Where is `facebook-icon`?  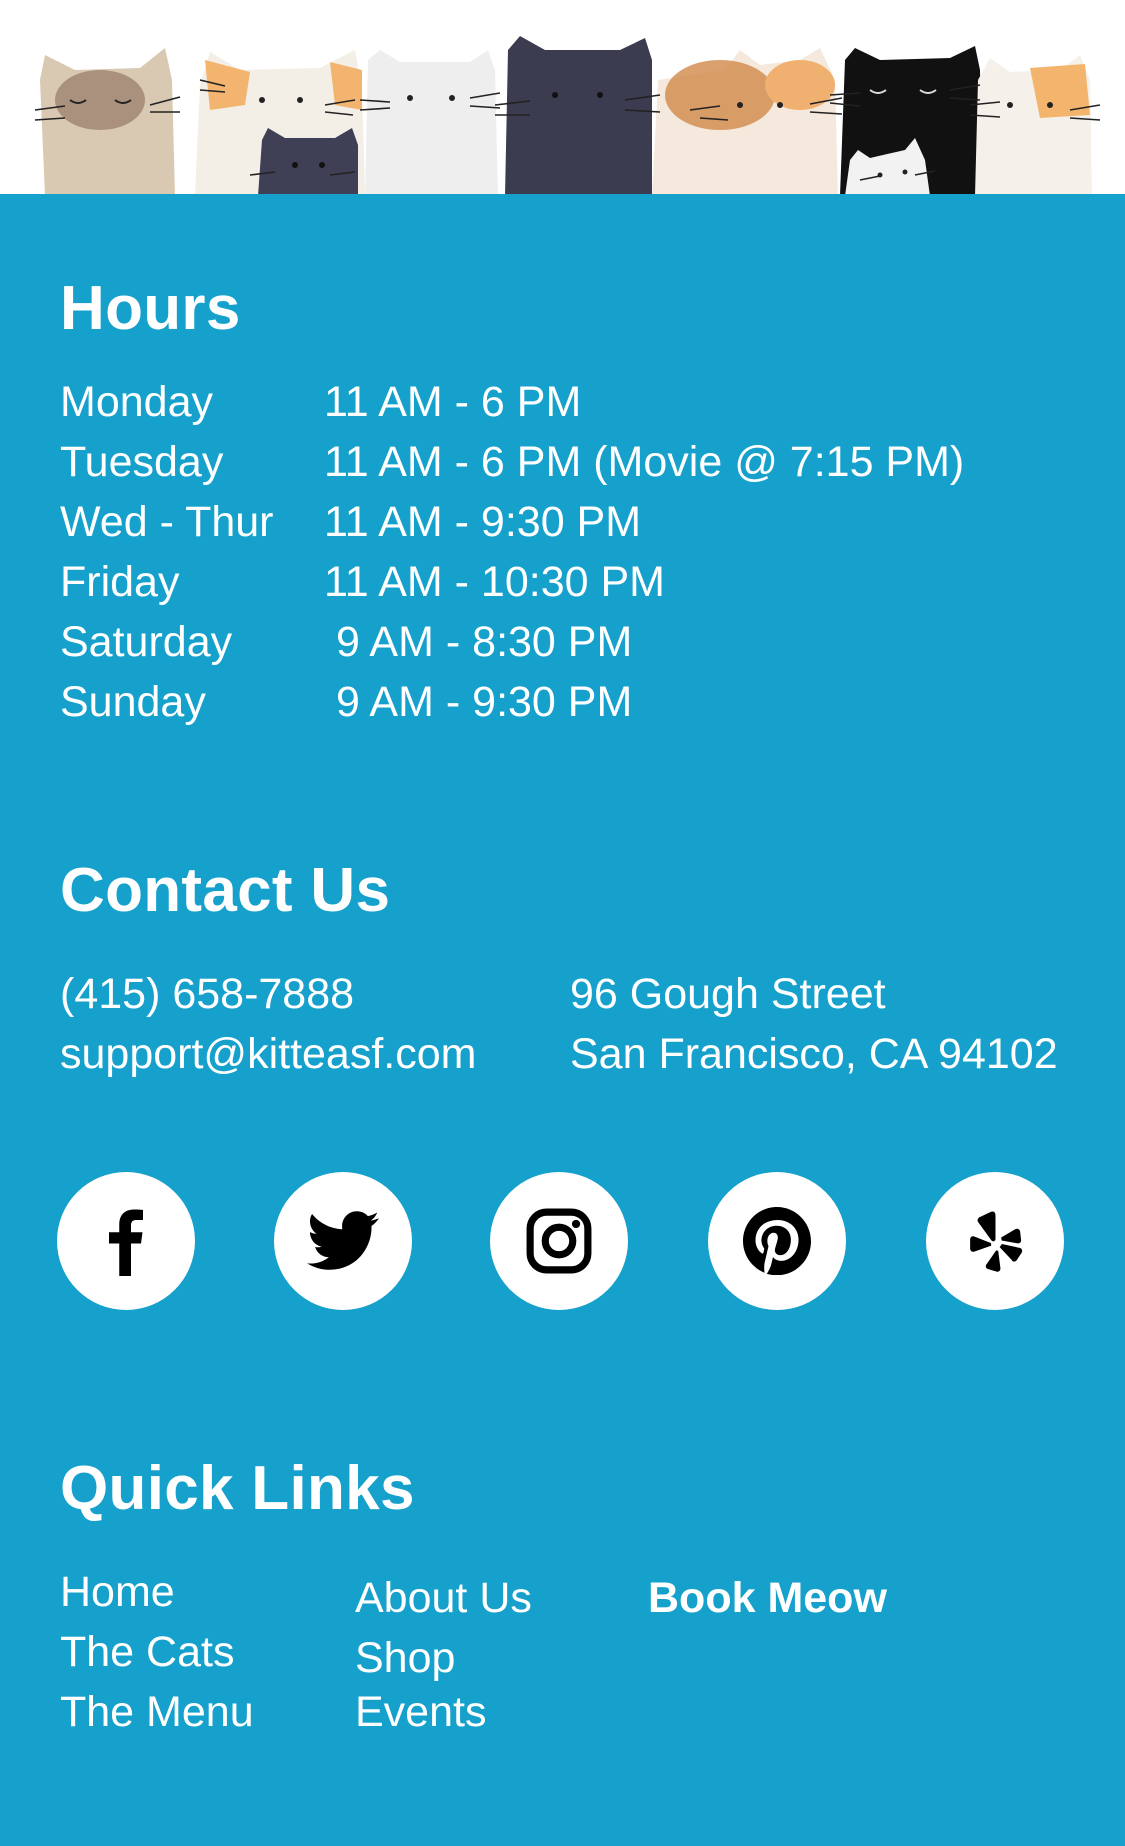
facebook-icon is located at coordinates (126, 1242).